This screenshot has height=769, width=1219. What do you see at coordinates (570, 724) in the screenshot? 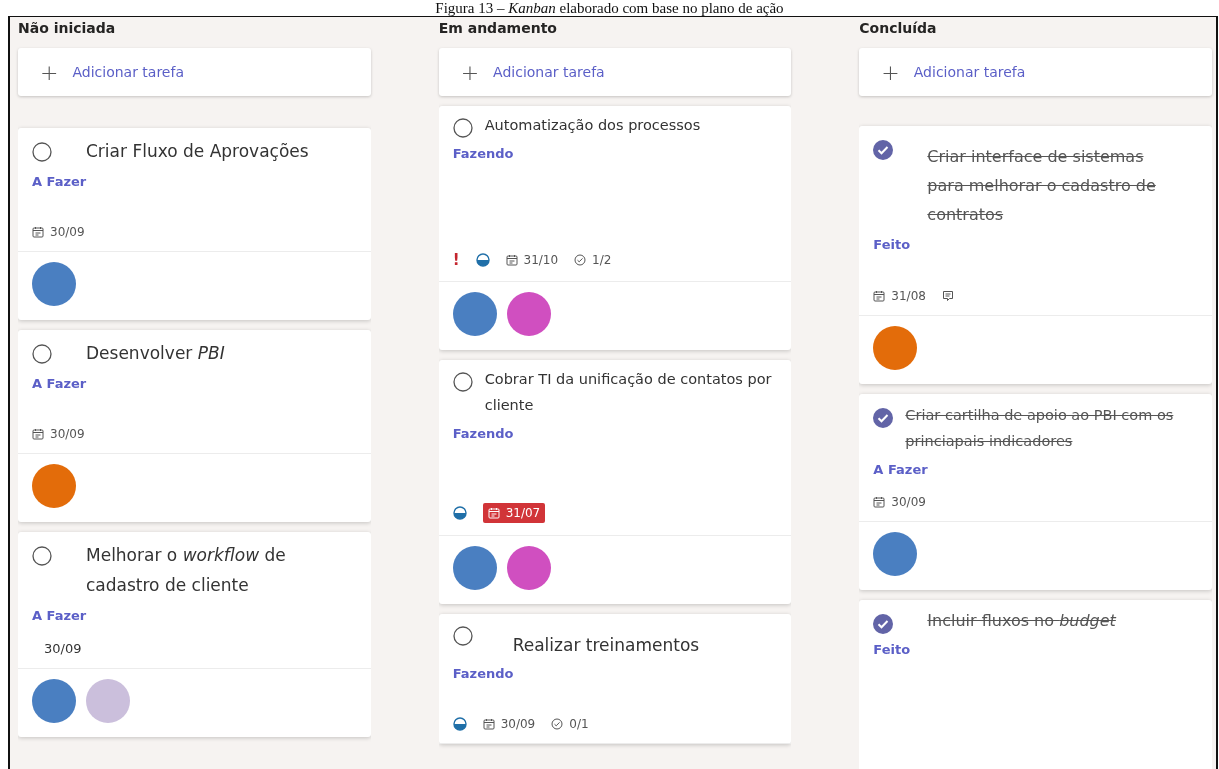
I see `checklist-count: 0/1` at bounding box center [570, 724].